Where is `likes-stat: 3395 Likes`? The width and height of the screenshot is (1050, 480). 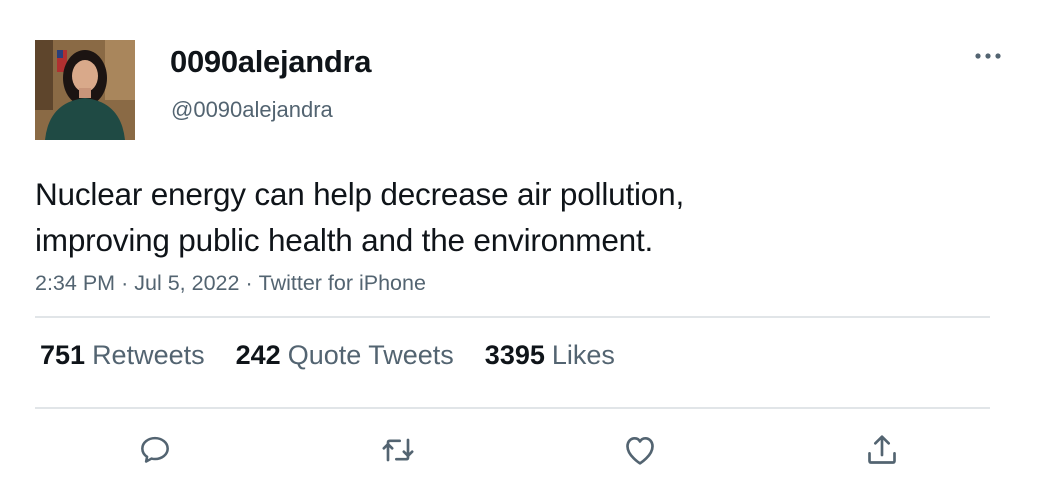 likes-stat: 3395 Likes is located at coordinates (550, 355).